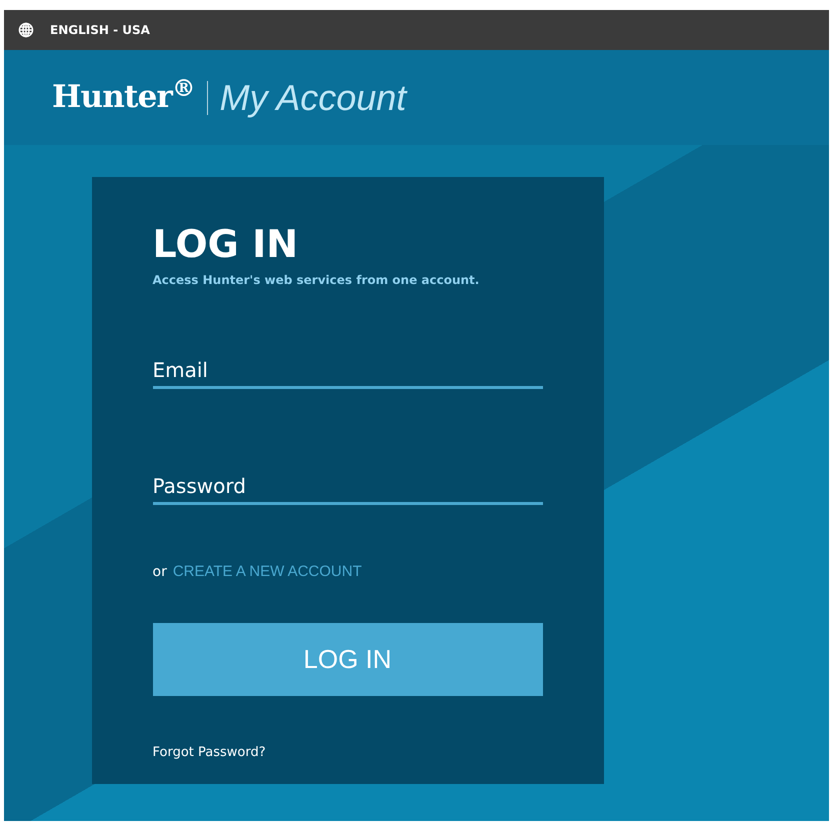 This screenshot has width=831, height=823. What do you see at coordinates (347, 371) in the screenshot?
I see `input-field: Email` at bounding box center [347, 371].